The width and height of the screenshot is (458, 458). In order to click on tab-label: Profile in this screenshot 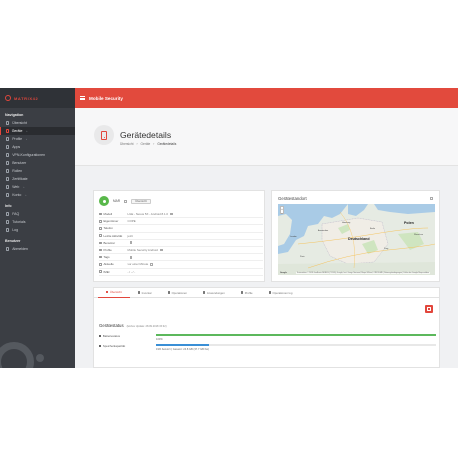, I will do `click(248, 292)`.